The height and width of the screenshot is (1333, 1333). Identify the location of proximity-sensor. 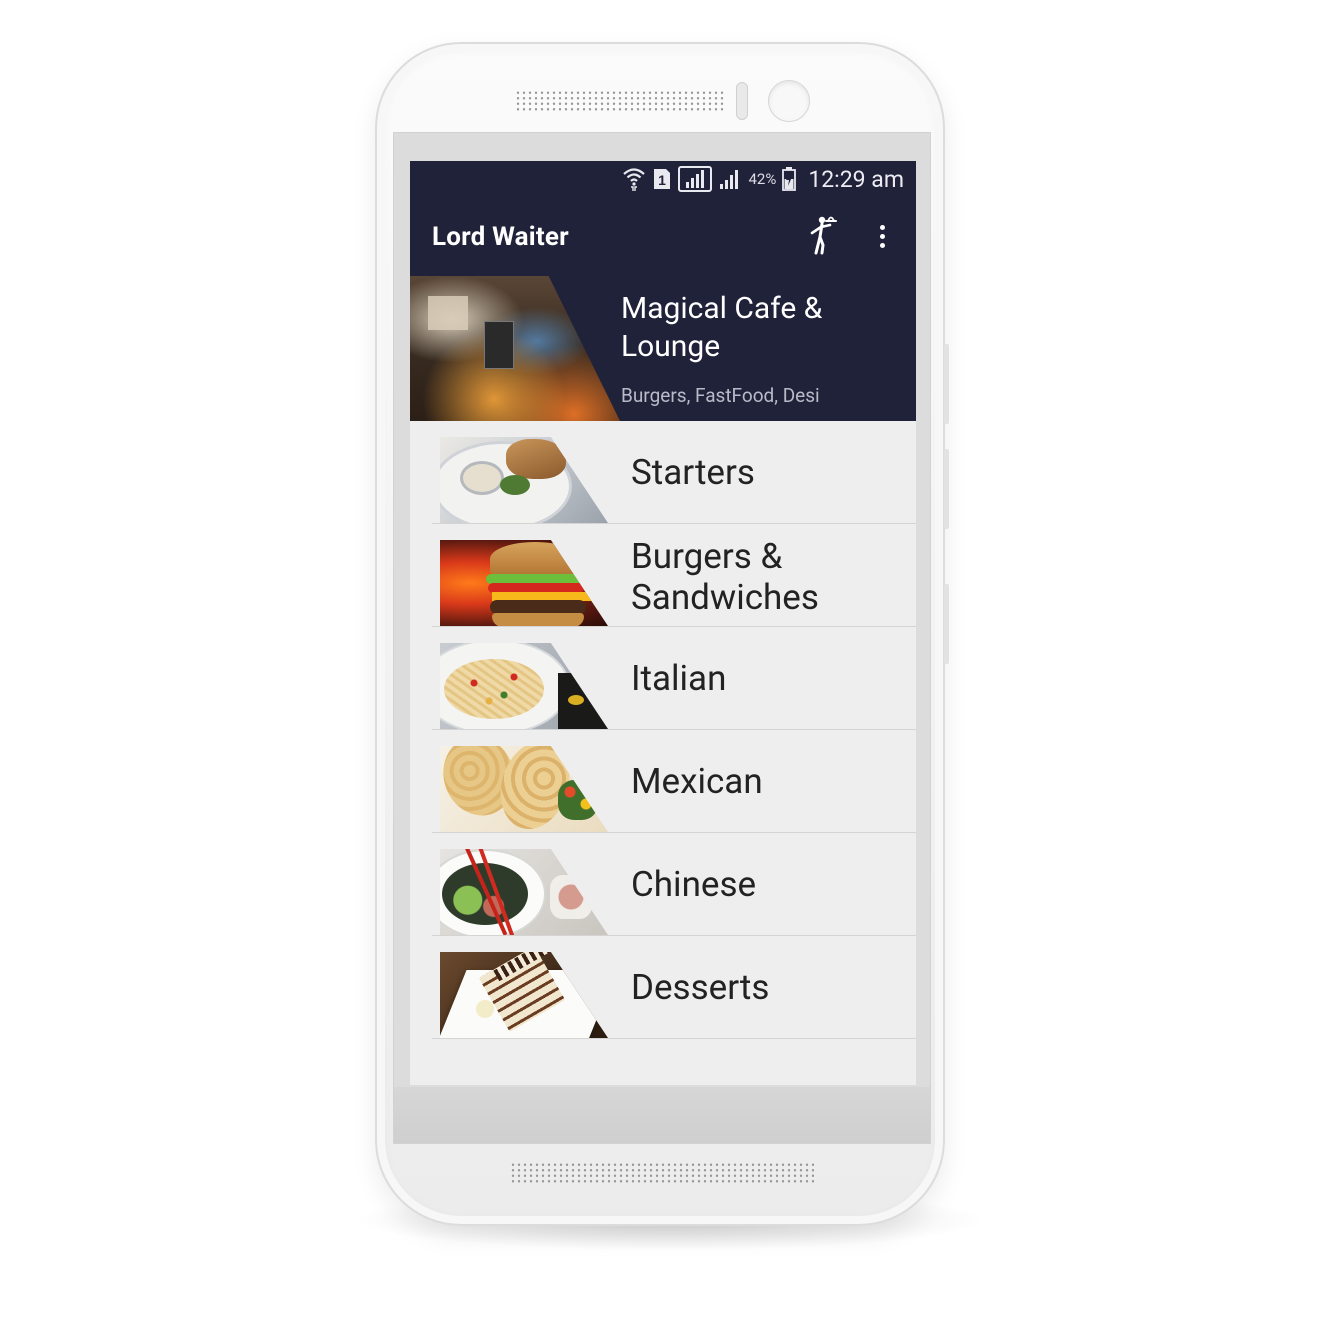
(742, 101).